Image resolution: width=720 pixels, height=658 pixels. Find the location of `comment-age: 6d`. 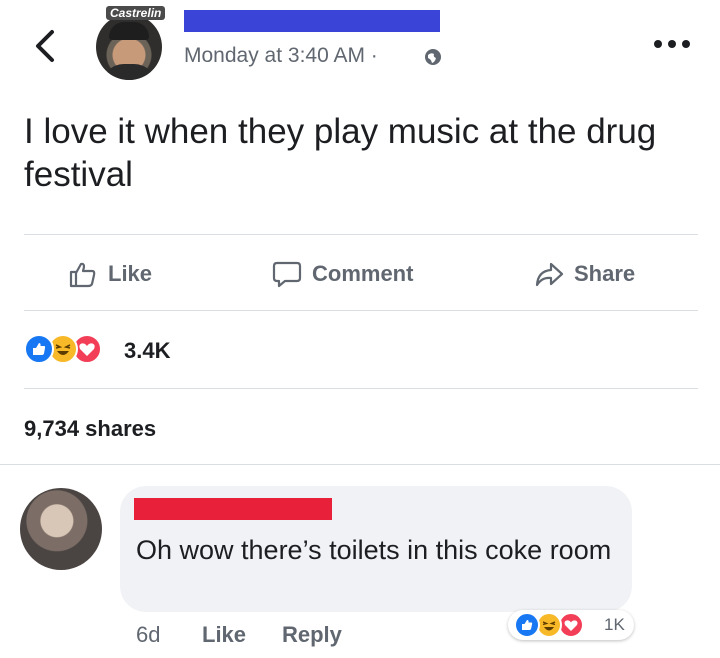

comment-age: 6d is located at coordinates (148, 635).